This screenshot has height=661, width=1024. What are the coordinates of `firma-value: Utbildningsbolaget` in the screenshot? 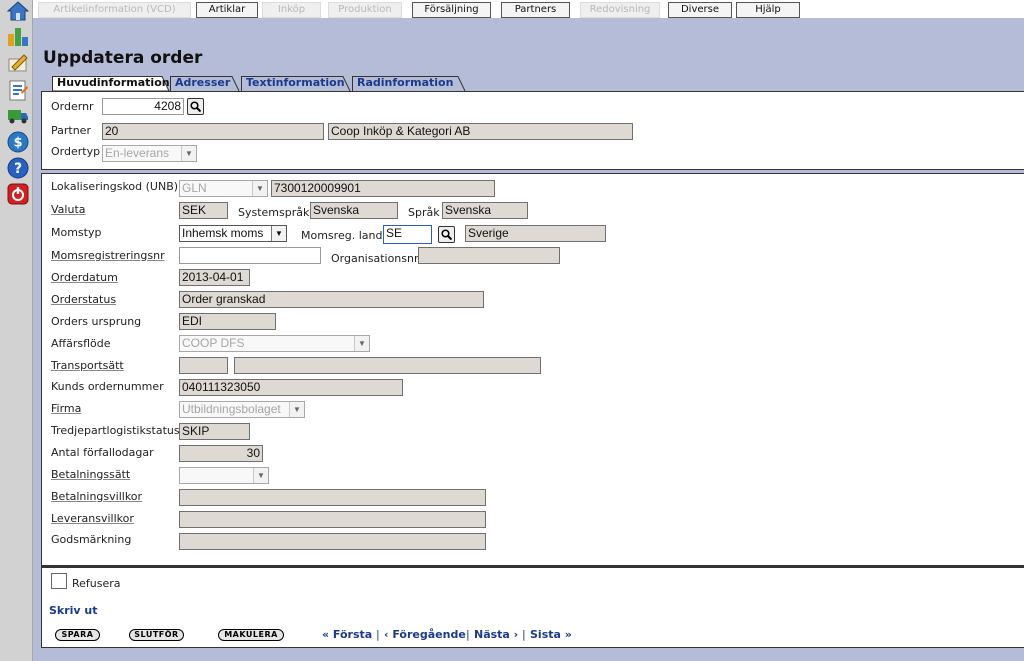 It's located at (231, 409).